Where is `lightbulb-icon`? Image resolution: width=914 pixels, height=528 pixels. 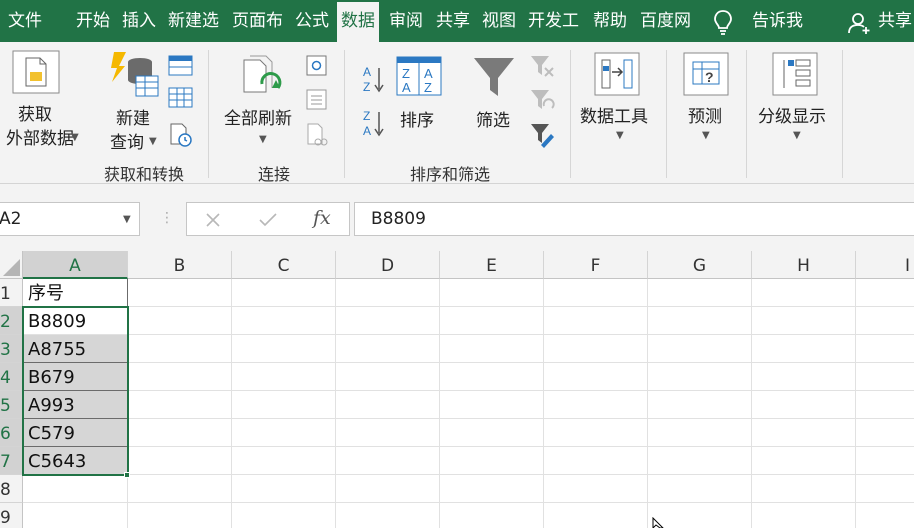 lightbulb-icon is located at coordinates (723, 22).